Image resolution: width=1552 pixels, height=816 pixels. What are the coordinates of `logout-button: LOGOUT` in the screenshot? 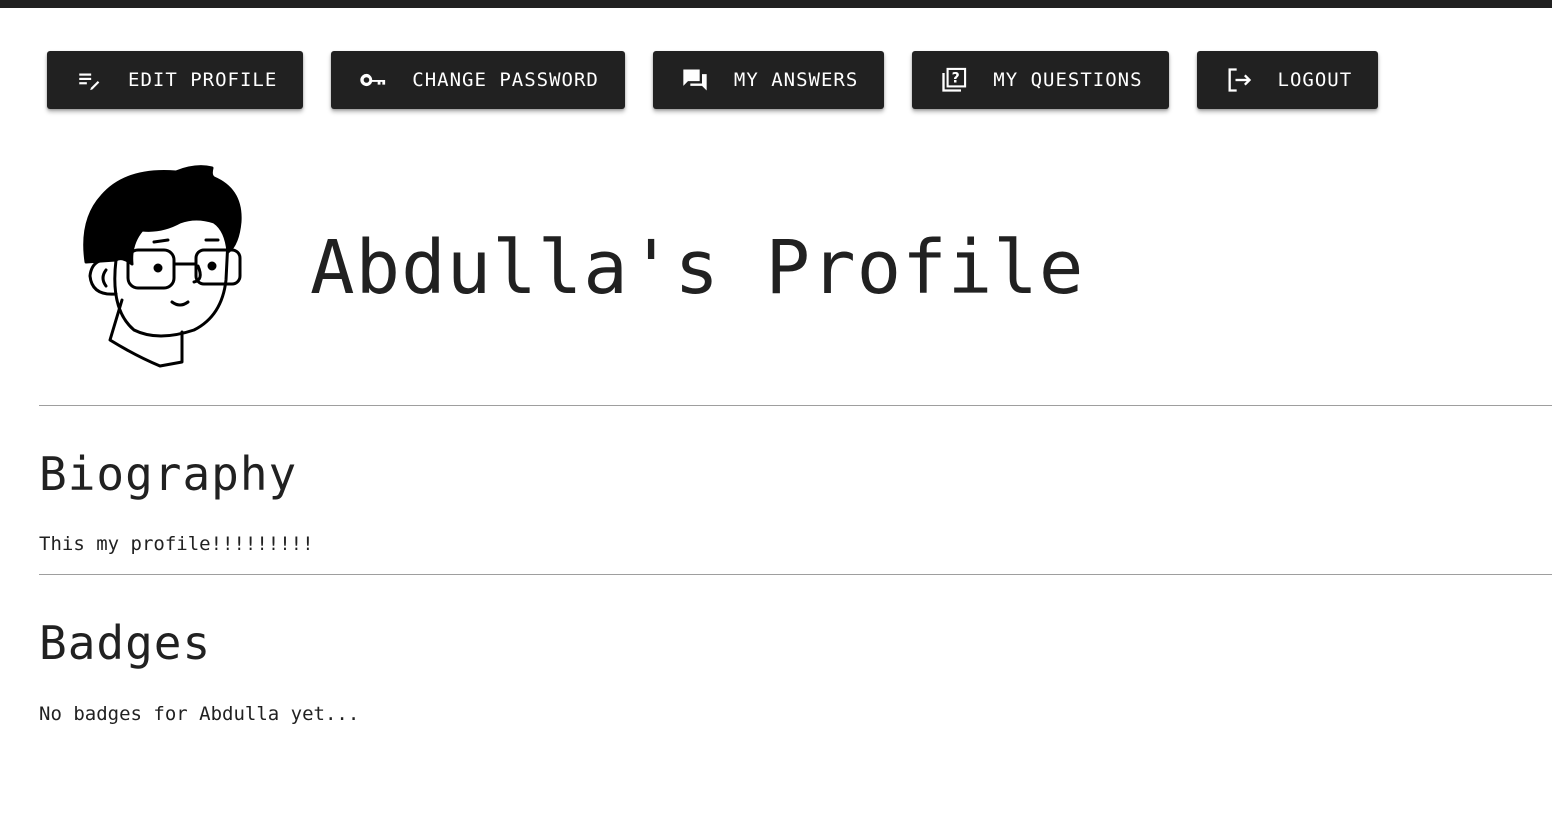 It's located at (1287, 80).